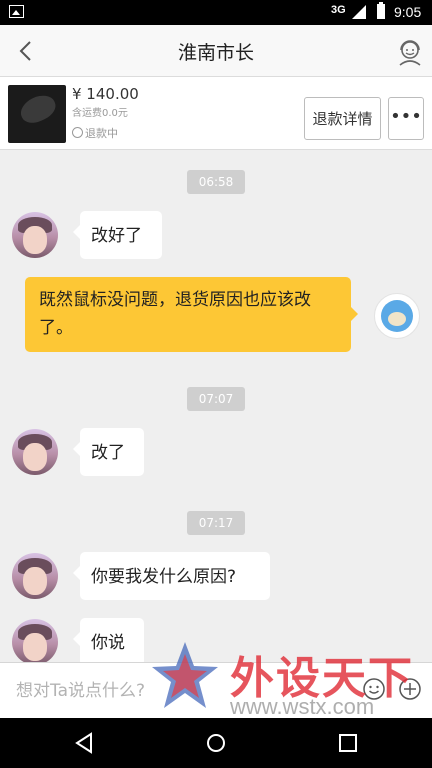 The image size is (432, 768). What do you see at coordinates (108, 452) in the screenshot?
I see `incoming-message: 改了` at bounding box center [108, 452].